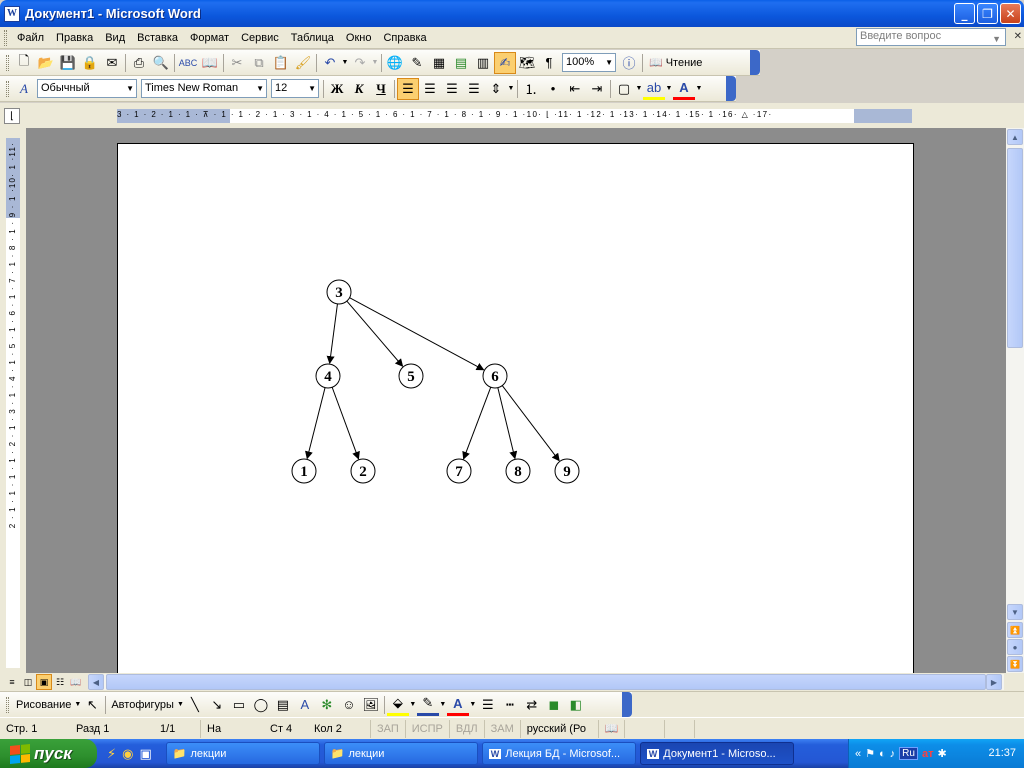  Describe the element at coordinates (629, 63) in the screenshot. I see `help-icon: ⓘ` at that location.